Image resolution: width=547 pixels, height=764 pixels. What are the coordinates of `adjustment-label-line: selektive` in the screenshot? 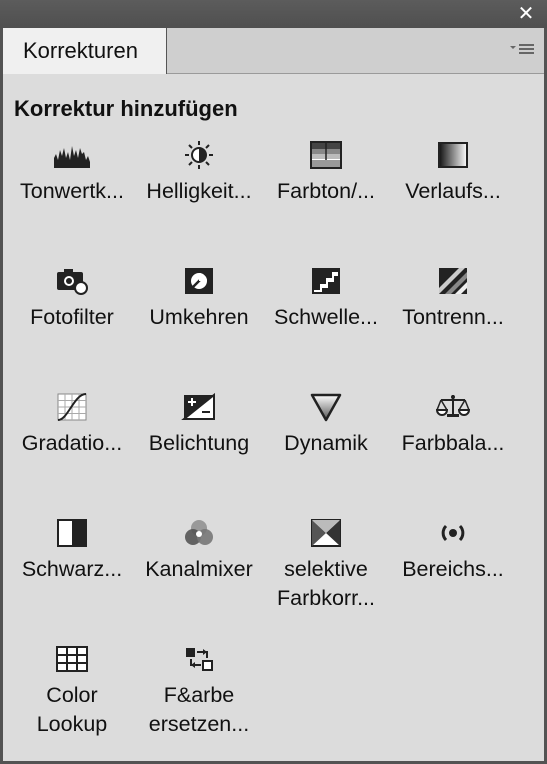 It's located at (326, 569).